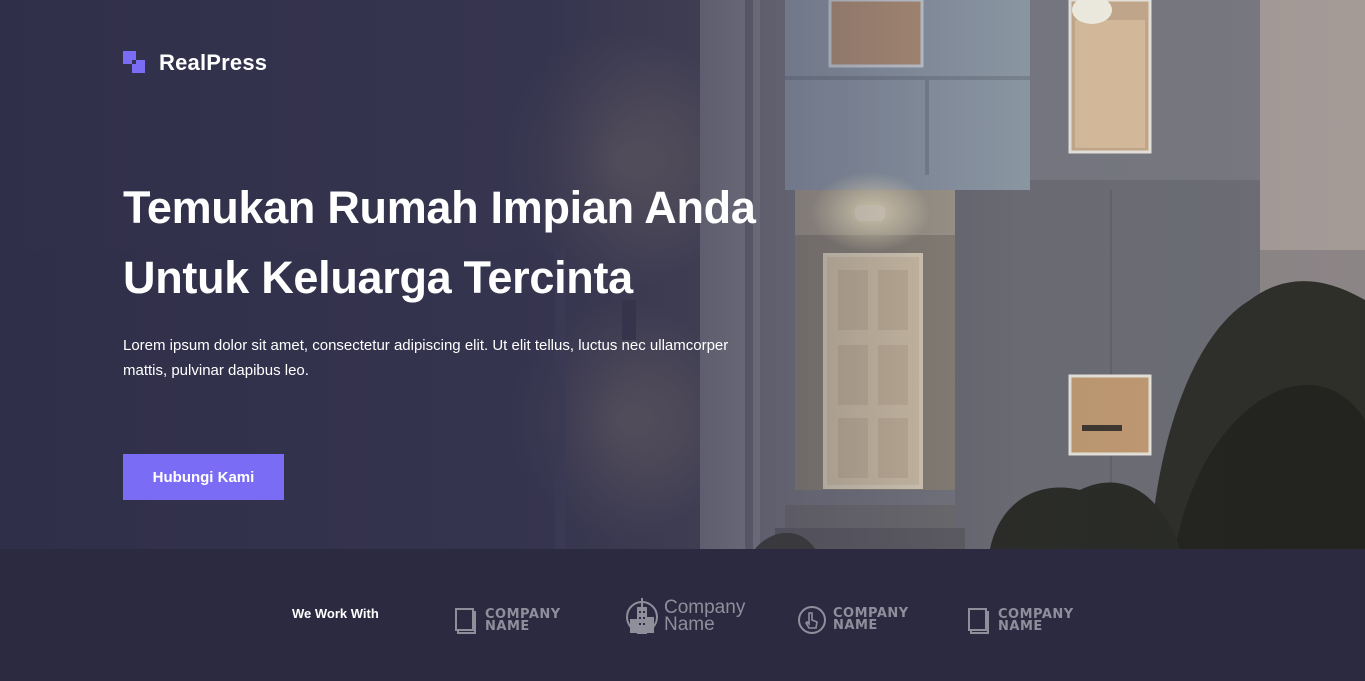  I want to click on partner-logo-1: Company Name, so click(508, 621).